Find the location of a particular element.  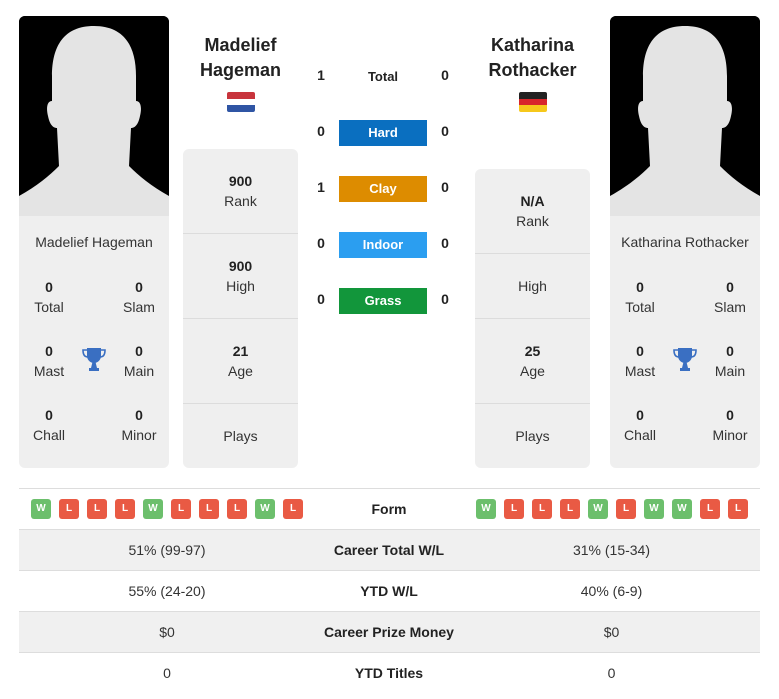

row-label: Career Total W/L is located at coordinates (389, 550).